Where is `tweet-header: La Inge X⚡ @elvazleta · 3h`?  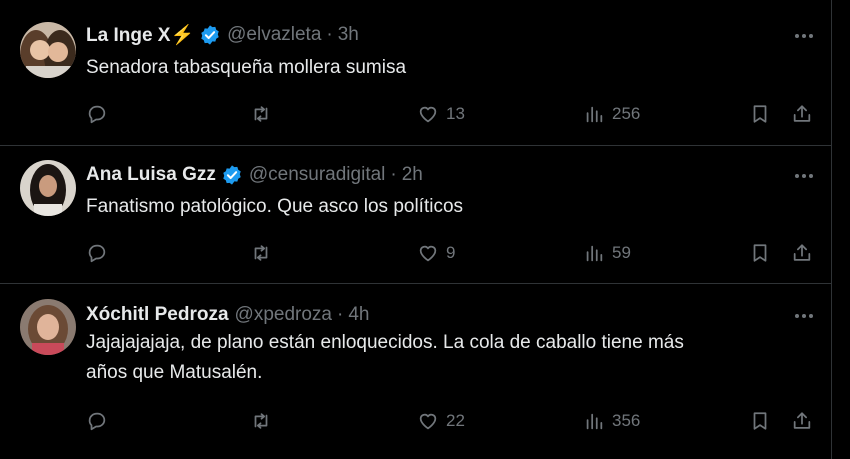 tweet-header: La Inge X⚡ @elvazleta · 3h is located at coordinates (222, 35).